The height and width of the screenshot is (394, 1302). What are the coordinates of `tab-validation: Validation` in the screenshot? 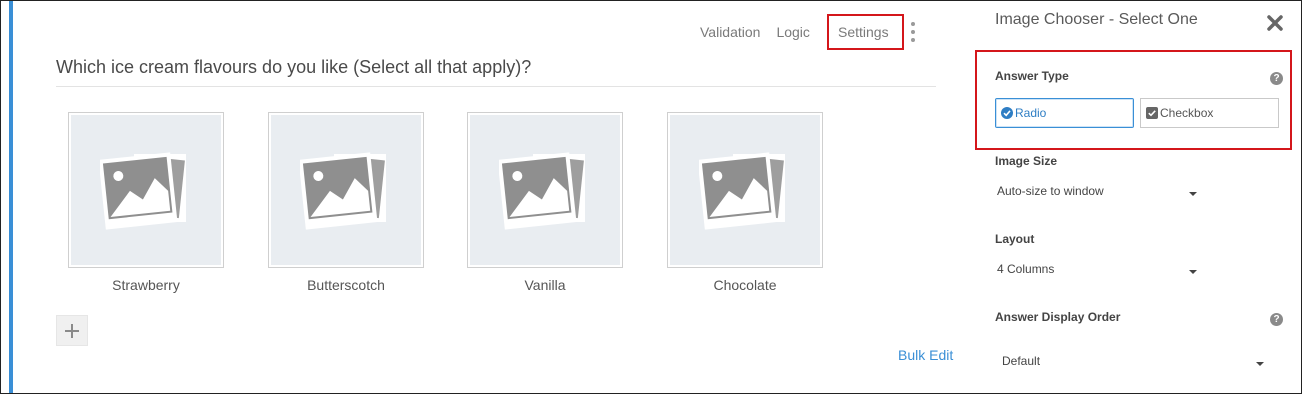 It's located at (730, 32).